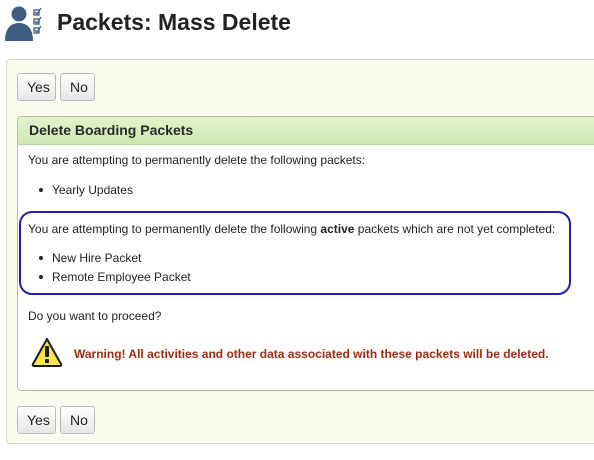 This screenshot has height=460, width=594. I want to click on packet-list: Yearly Updates, so click(84, 192).